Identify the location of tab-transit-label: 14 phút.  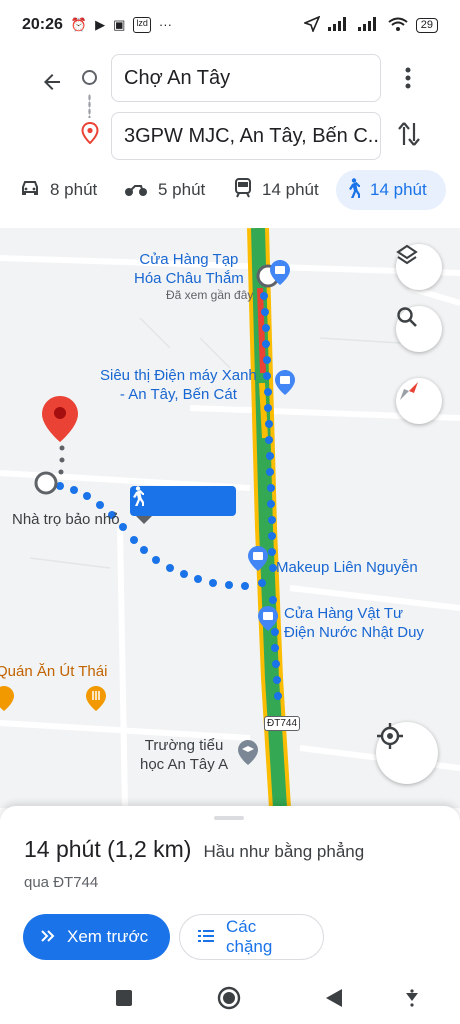
(290, 189).